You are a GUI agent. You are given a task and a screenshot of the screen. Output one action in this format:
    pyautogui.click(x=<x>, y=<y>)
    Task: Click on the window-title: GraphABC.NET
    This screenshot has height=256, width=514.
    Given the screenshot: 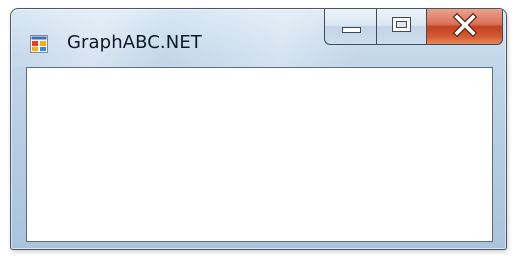 What is the action you would take?
    pyautogui.click(x=134, y=42)
    